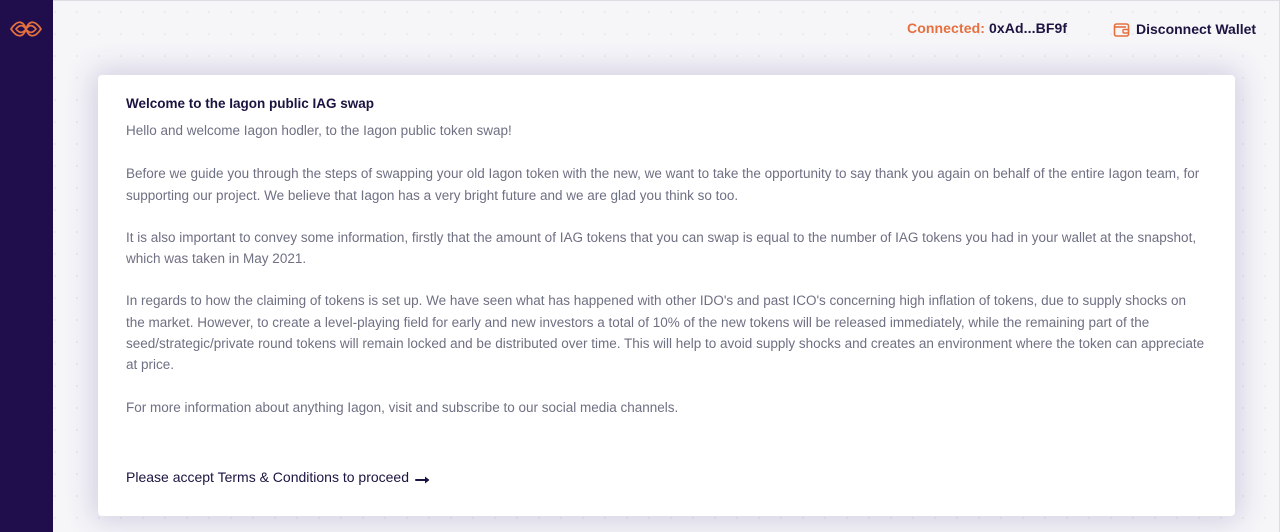 This screenshot has height=532, width=1280. I want to click on disconnect-wallet-label: Disconnect Wallet, so click(1196, 29).